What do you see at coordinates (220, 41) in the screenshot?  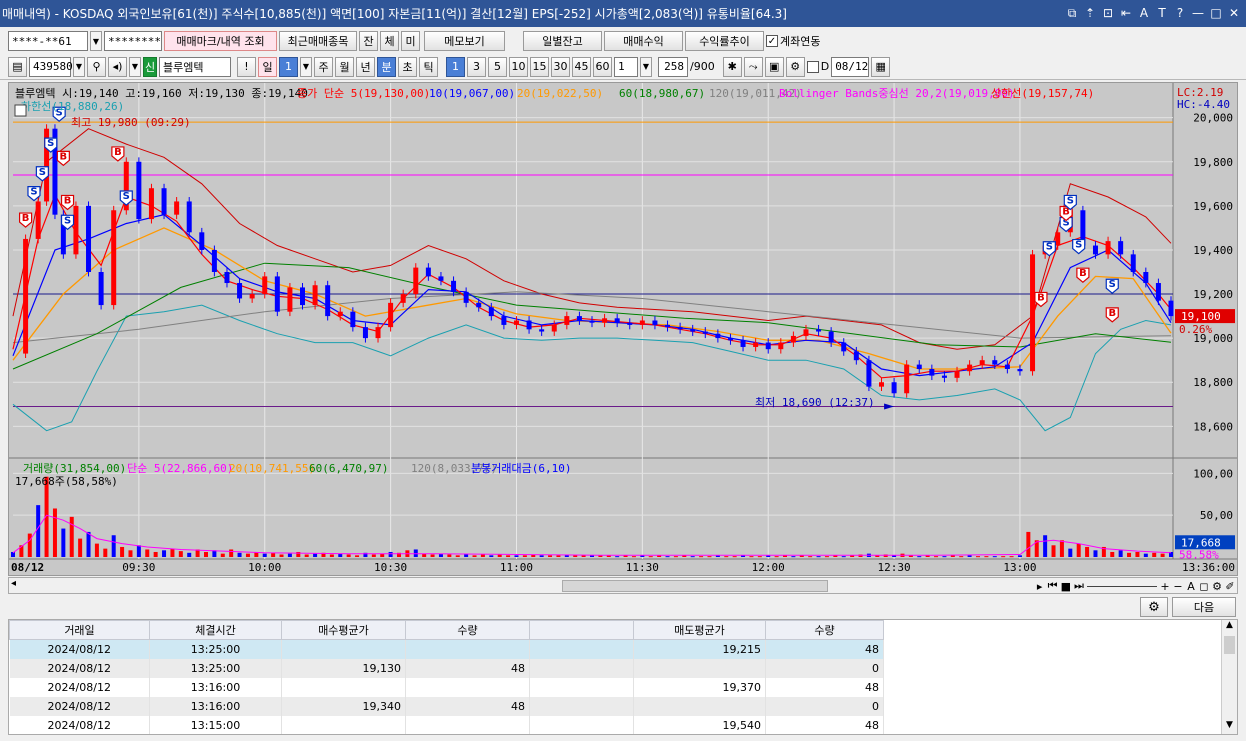 I see `trade-mark-query-button: 매매마크/내역 조회` at bounding box center [220, 41].